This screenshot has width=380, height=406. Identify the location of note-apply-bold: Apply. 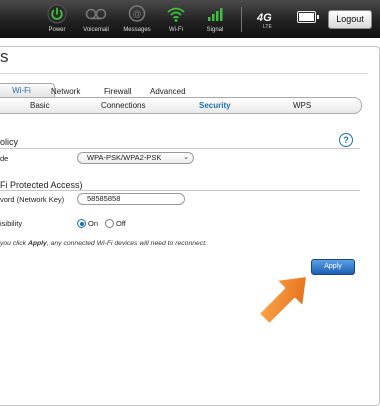
(37, 243).